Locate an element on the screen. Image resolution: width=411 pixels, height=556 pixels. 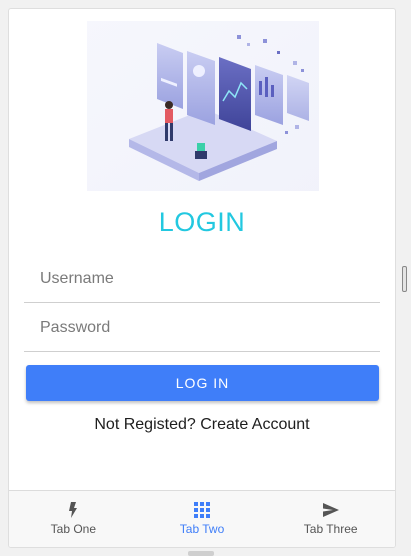
password-field is located at coordinates (202, 328).